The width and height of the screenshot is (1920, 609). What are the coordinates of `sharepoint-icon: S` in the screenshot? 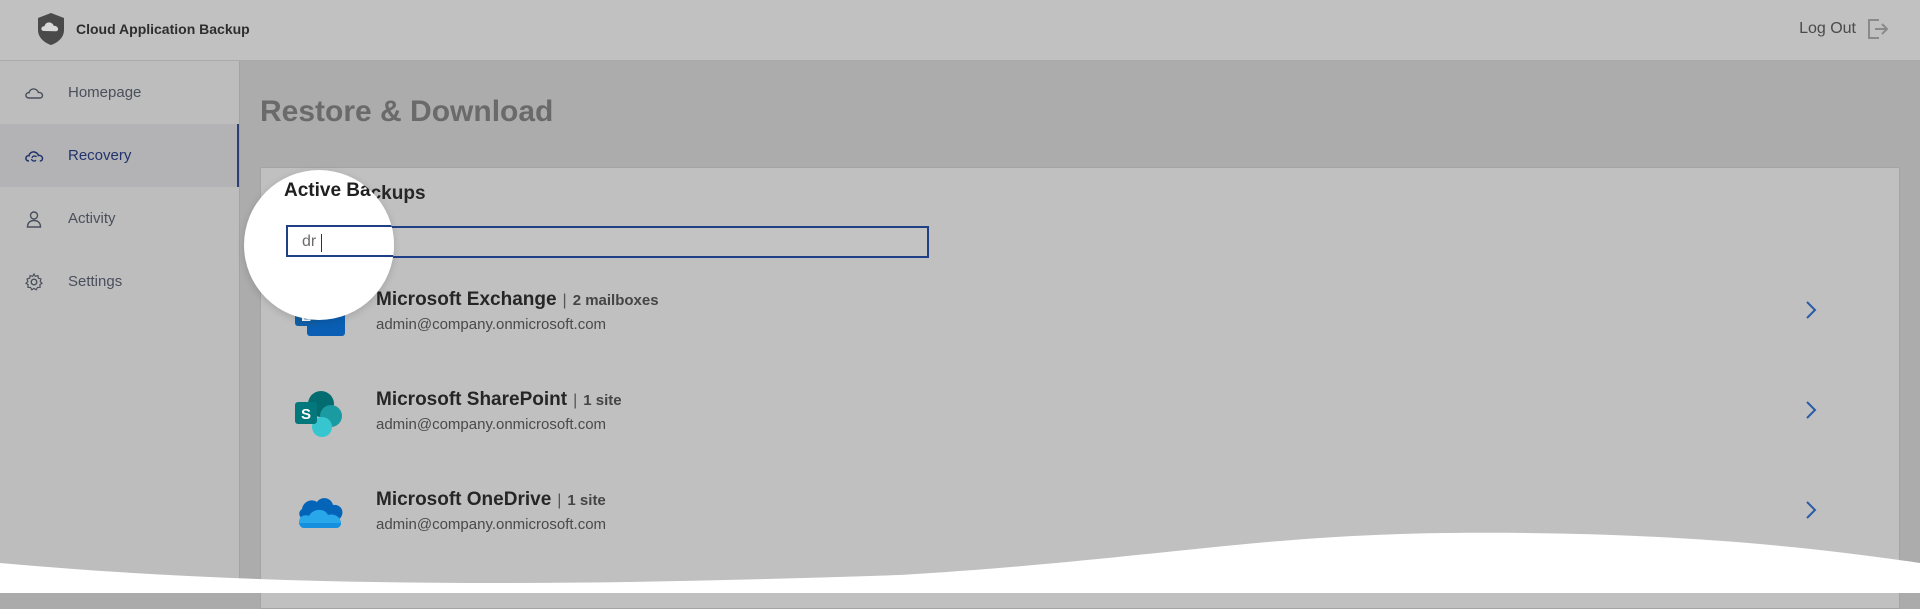 It's located at (318, 414).